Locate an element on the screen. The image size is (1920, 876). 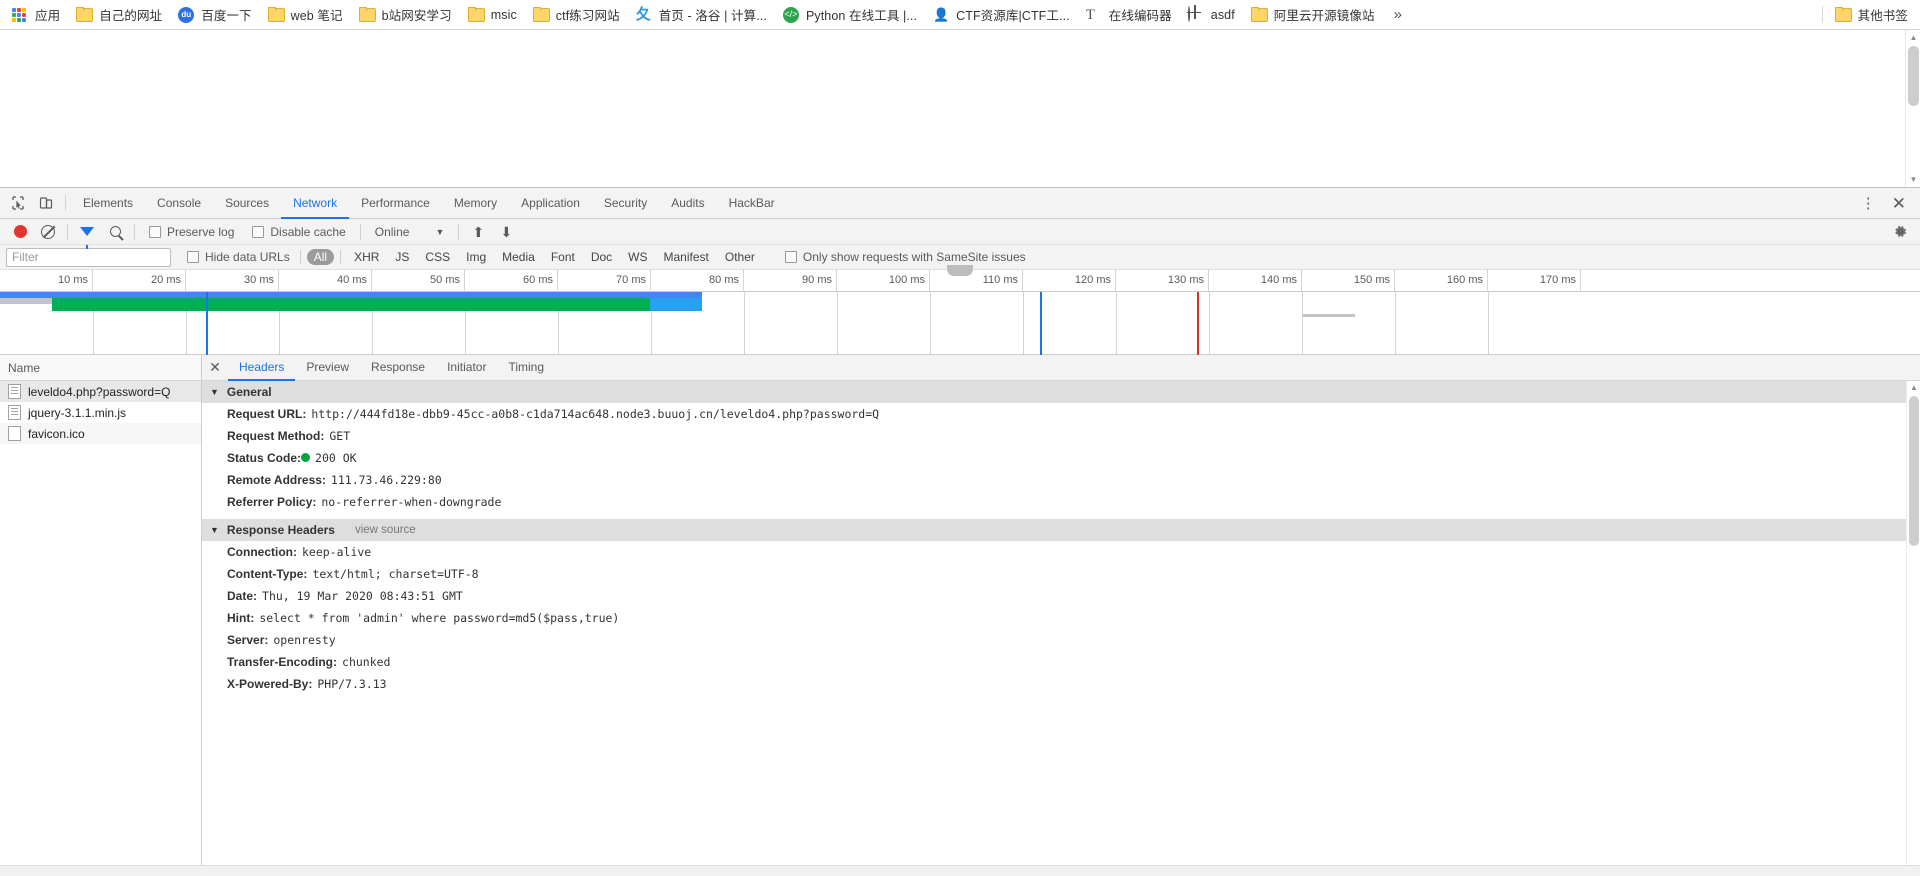
network-toolbar: Preserve log Disable cache Online ▼ ⬆ ⬇ is located at coordinates (960, 234).